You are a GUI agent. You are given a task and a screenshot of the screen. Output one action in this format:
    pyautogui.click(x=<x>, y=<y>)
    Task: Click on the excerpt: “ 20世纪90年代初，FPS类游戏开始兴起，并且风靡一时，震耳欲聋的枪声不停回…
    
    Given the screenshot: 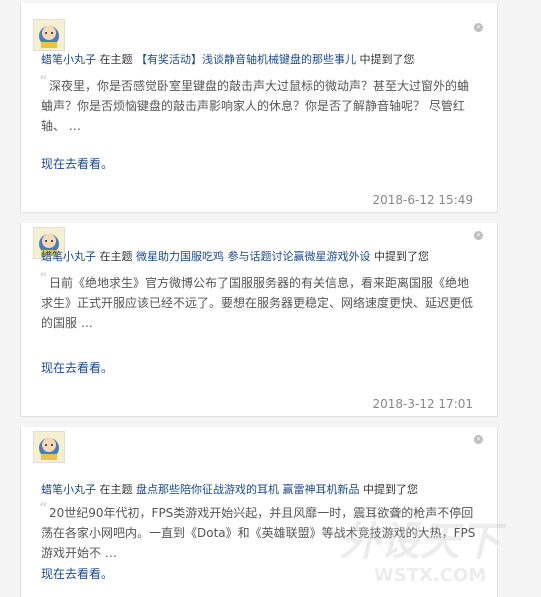 What is the action you would take?
    pyautogui.click(x=259, y=531)
    